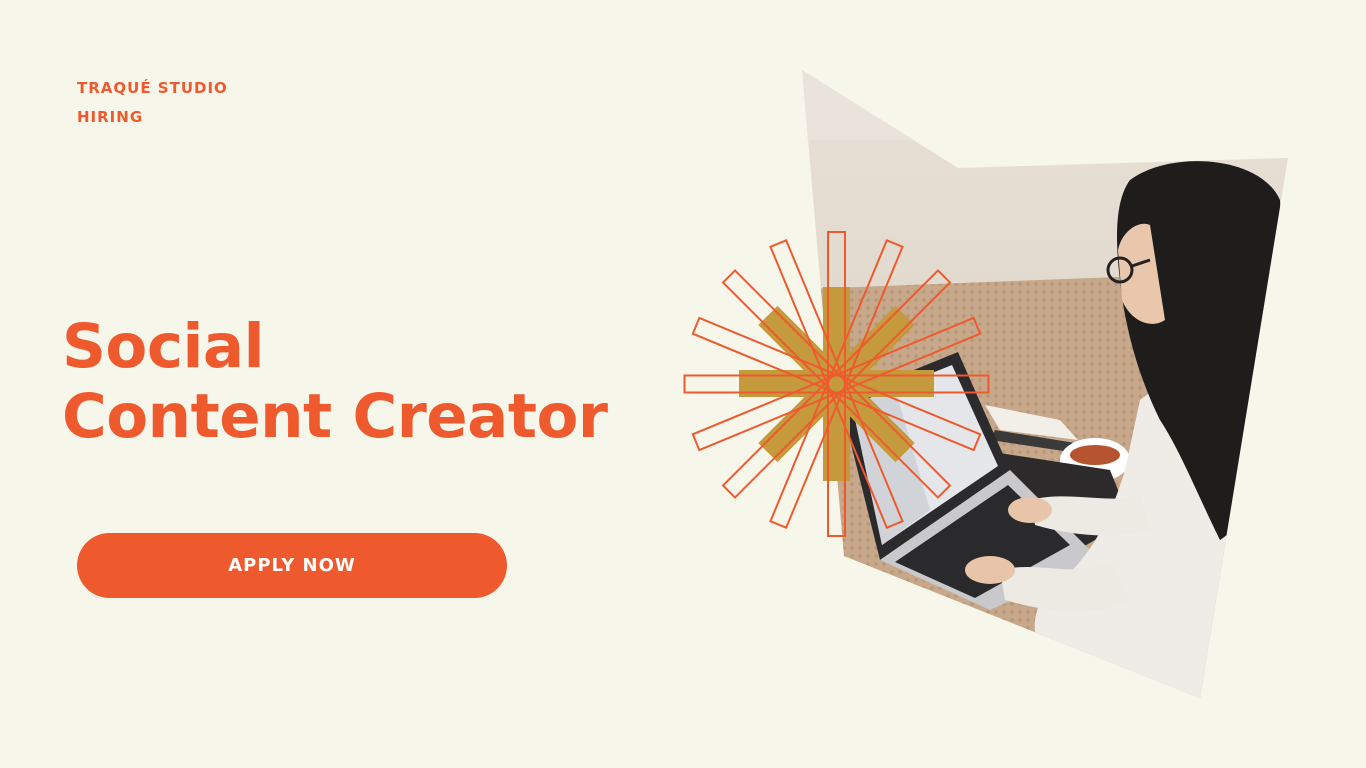  I want to click on starburst-icon, so click(836, 384).